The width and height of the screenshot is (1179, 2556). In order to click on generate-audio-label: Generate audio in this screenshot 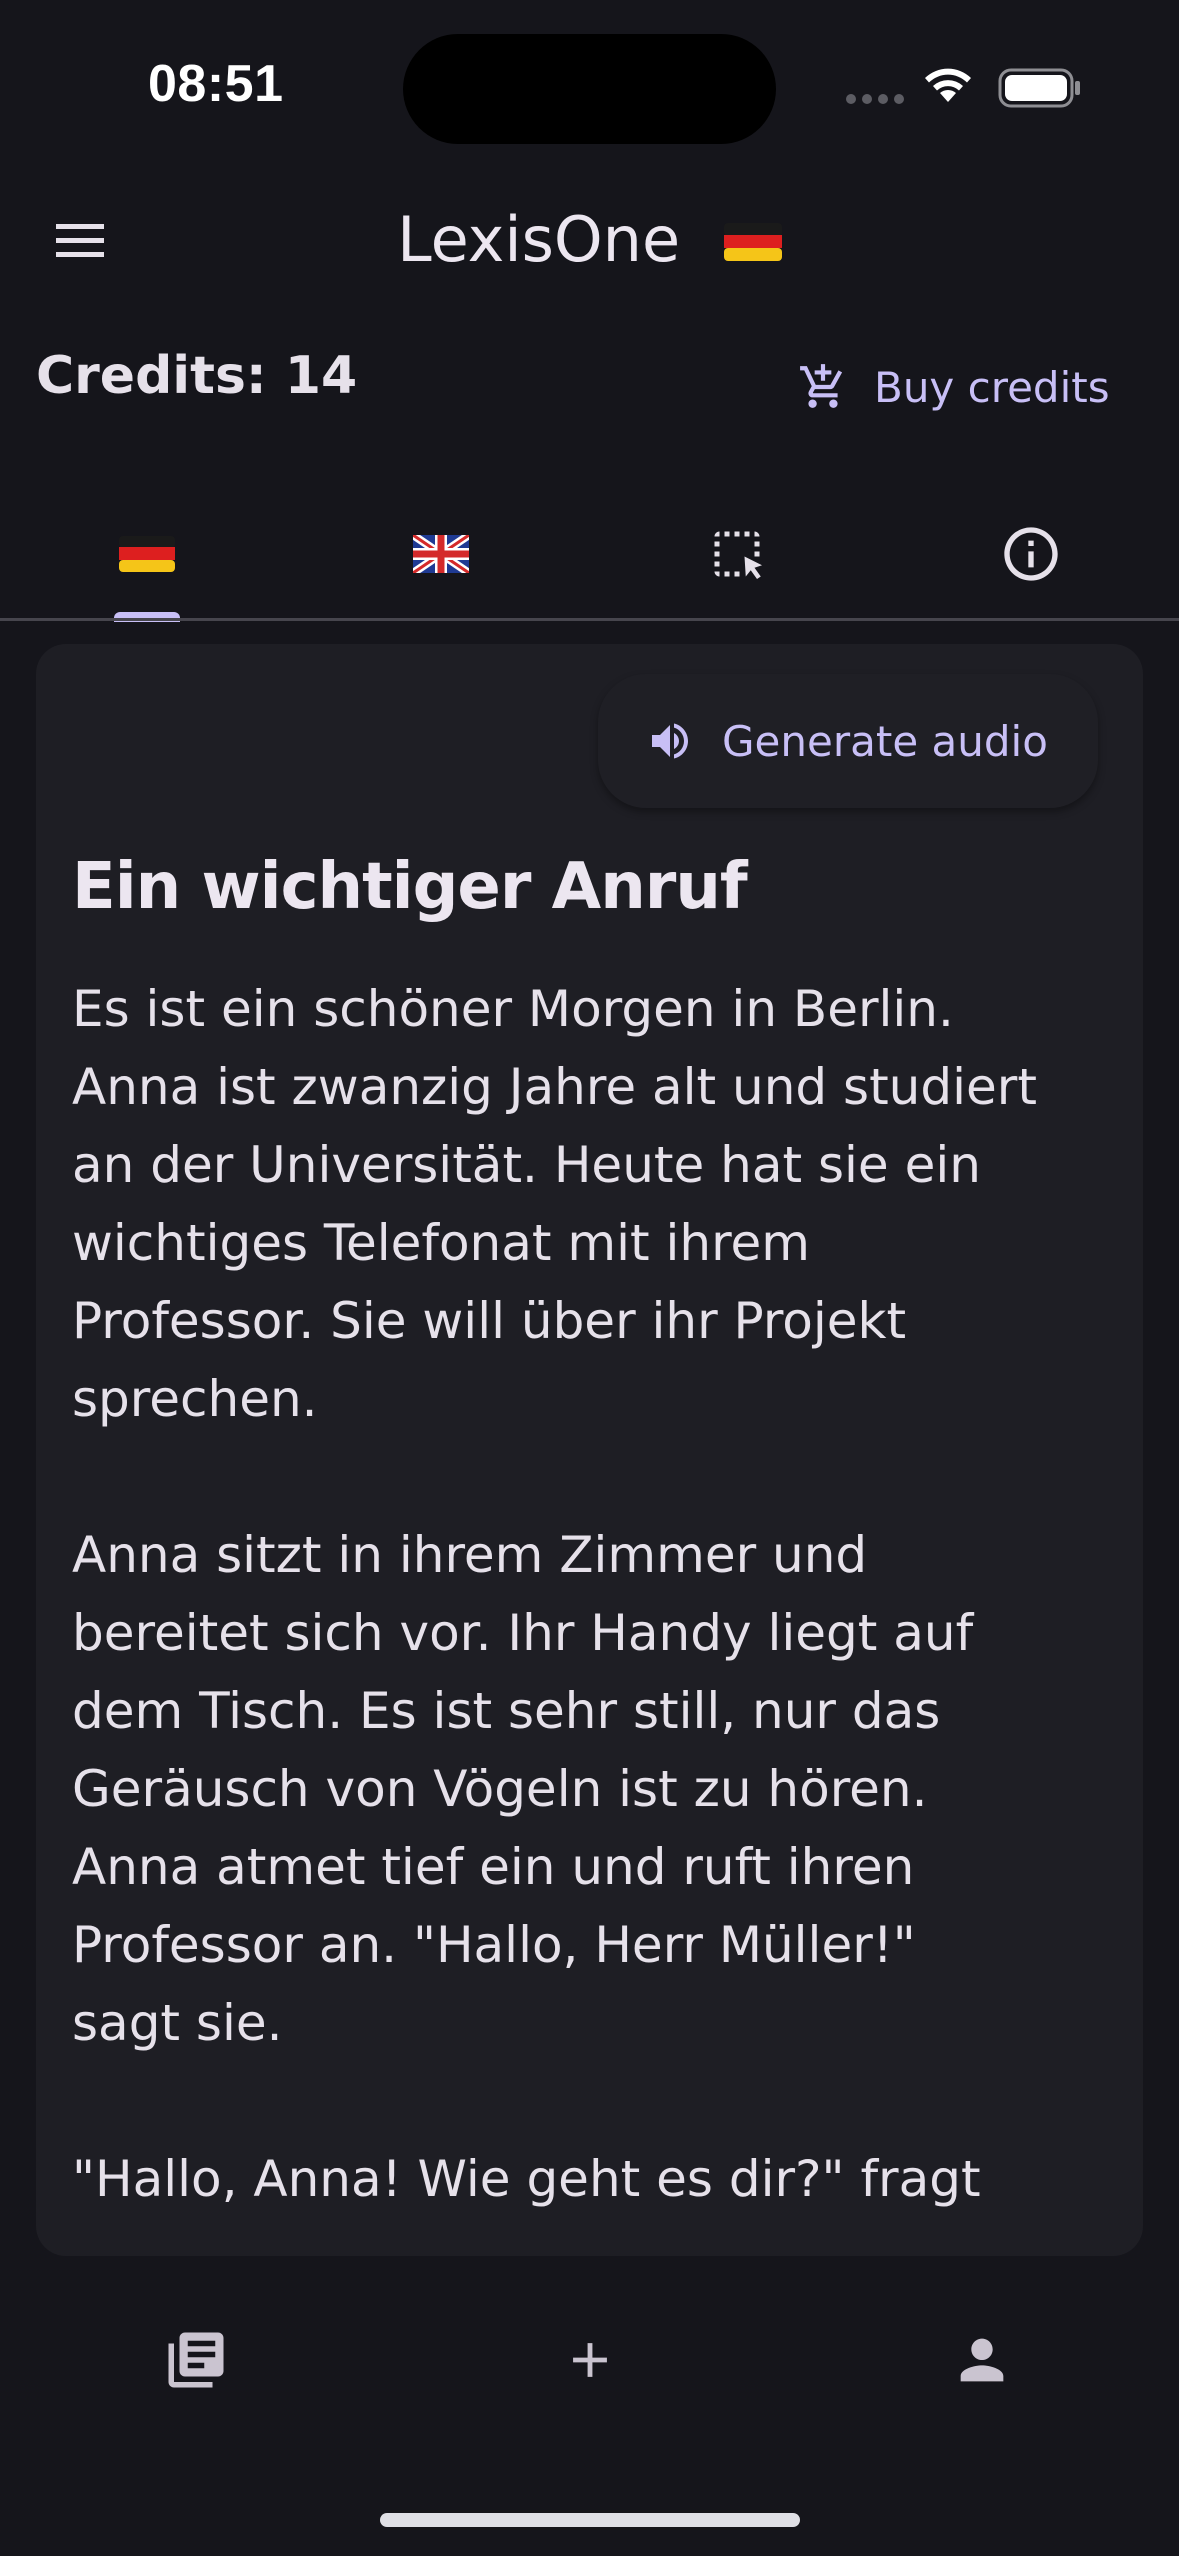, I will do `click(885, 741)`.